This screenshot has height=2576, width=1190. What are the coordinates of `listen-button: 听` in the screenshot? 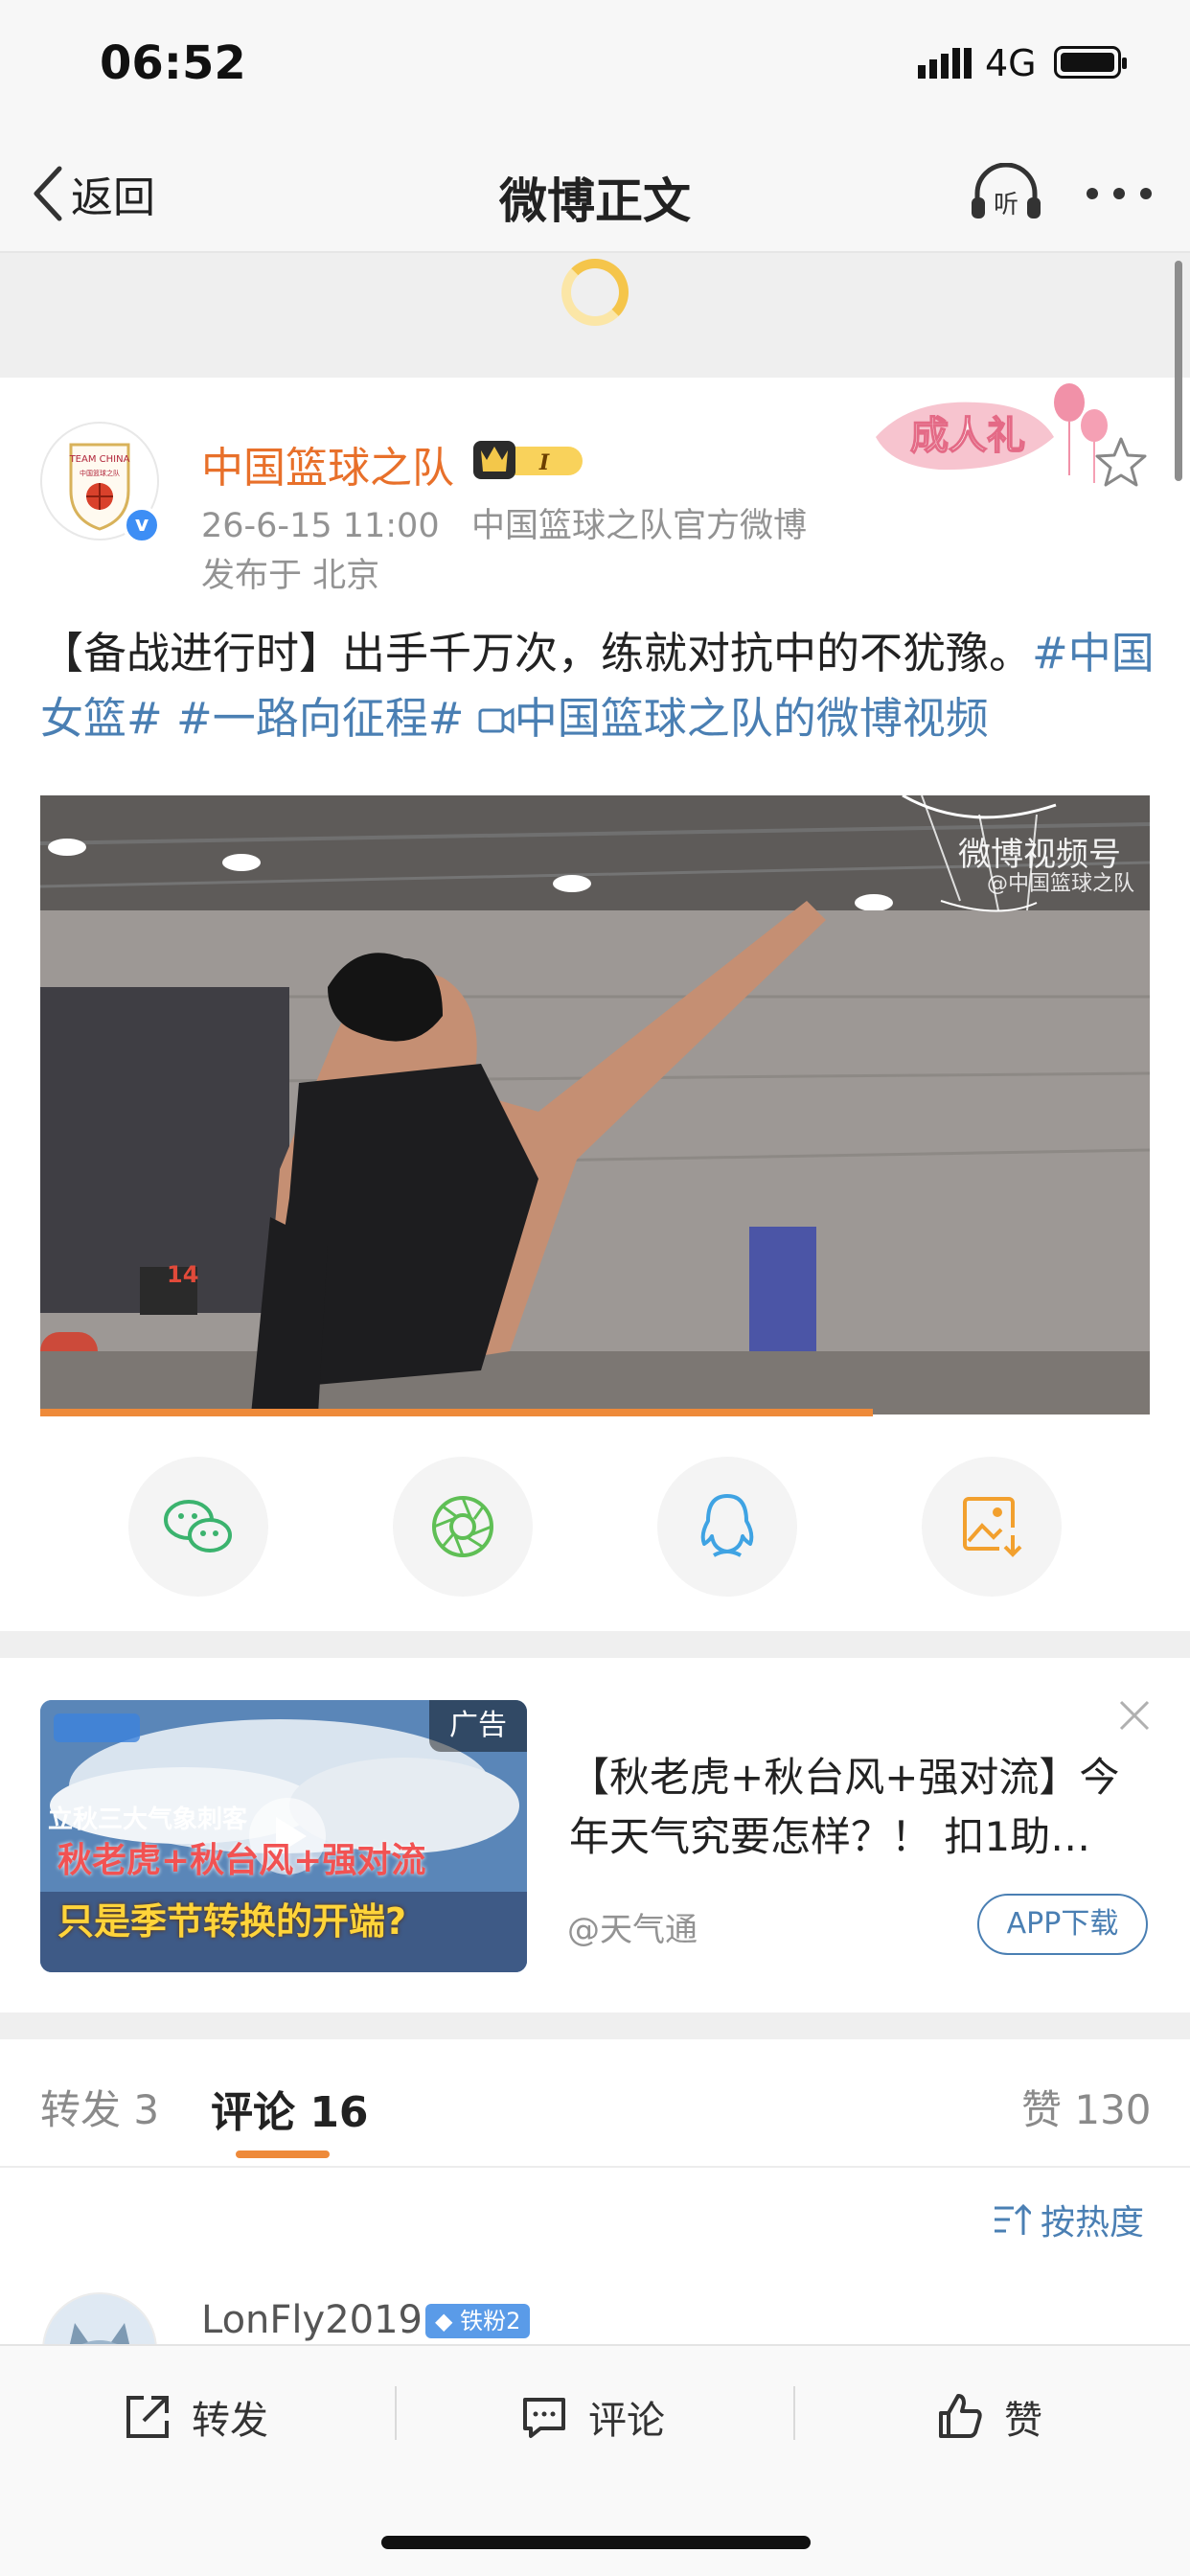 It's located at (1006, 195).